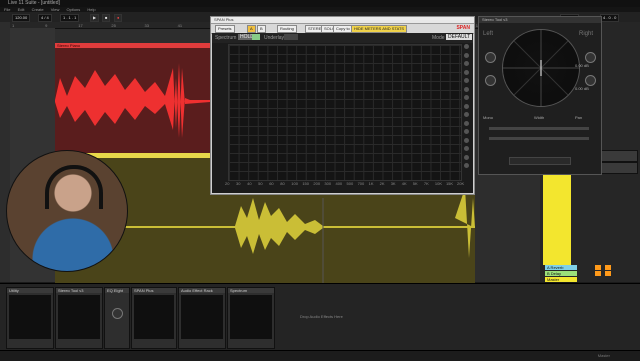  I want to click on mode-select: DEFAULT, so click(459, 37).